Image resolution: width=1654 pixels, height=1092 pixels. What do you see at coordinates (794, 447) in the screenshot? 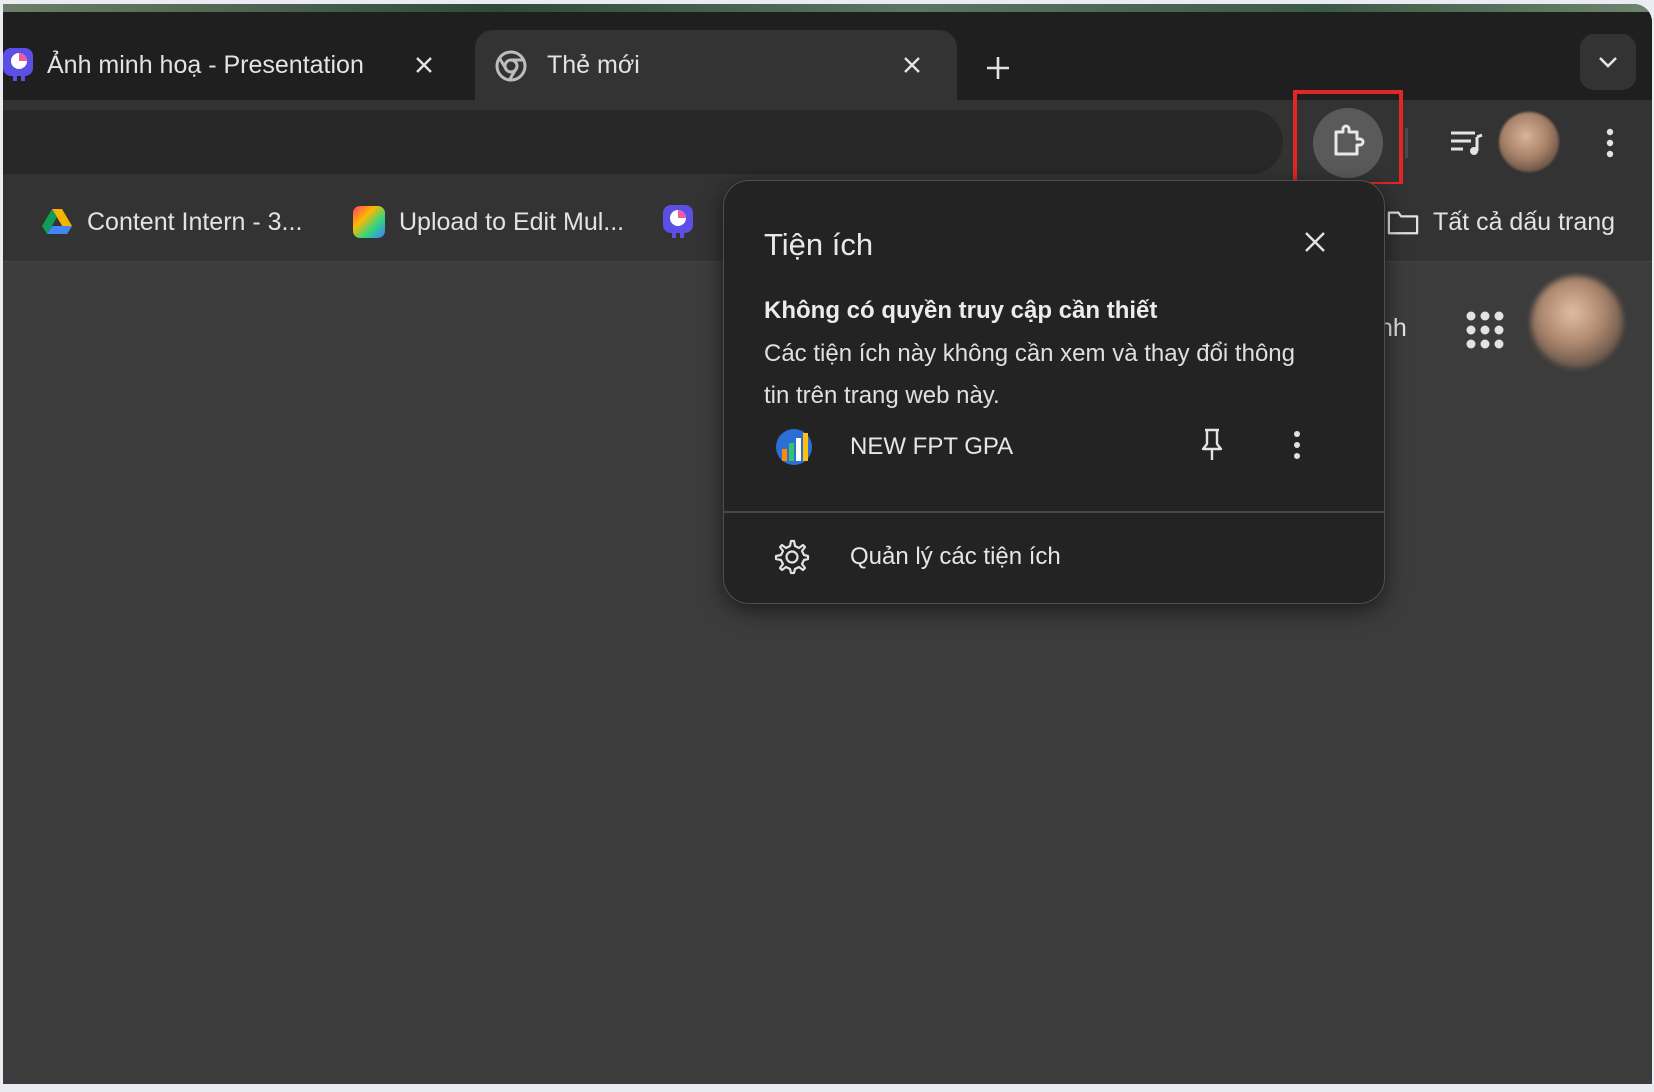
I see `fpt-gpa-icon` at bounding box center [794, 447].